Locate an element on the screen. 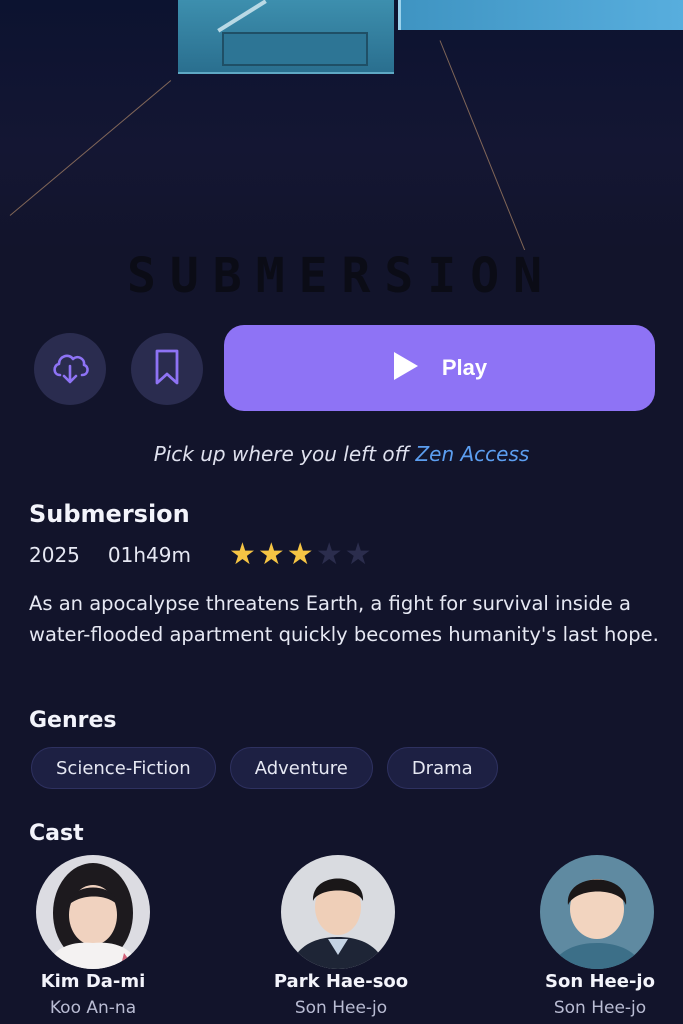 The width and height of the screenshot is (683, 1024). movie-name: Submersion is located at coordinates (109, 514).